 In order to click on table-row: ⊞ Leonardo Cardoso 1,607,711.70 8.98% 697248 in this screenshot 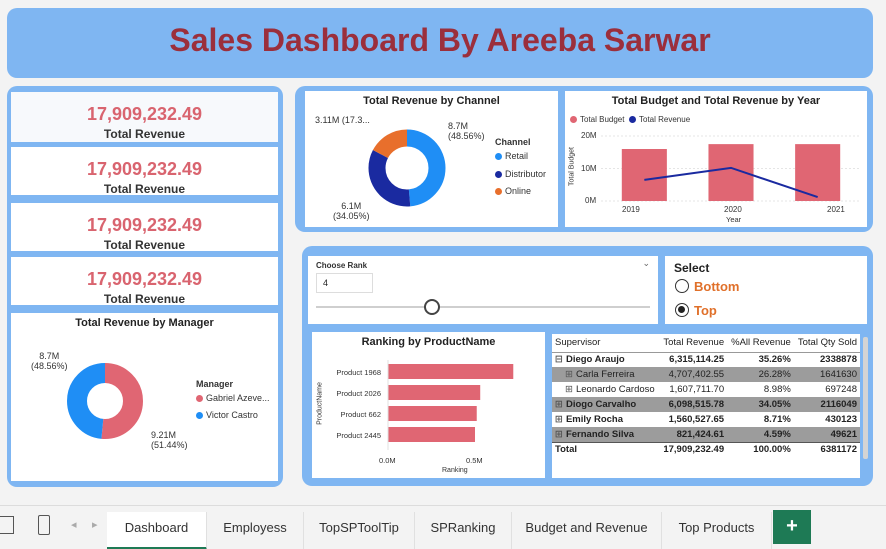, I will do `click(706, 389)`.